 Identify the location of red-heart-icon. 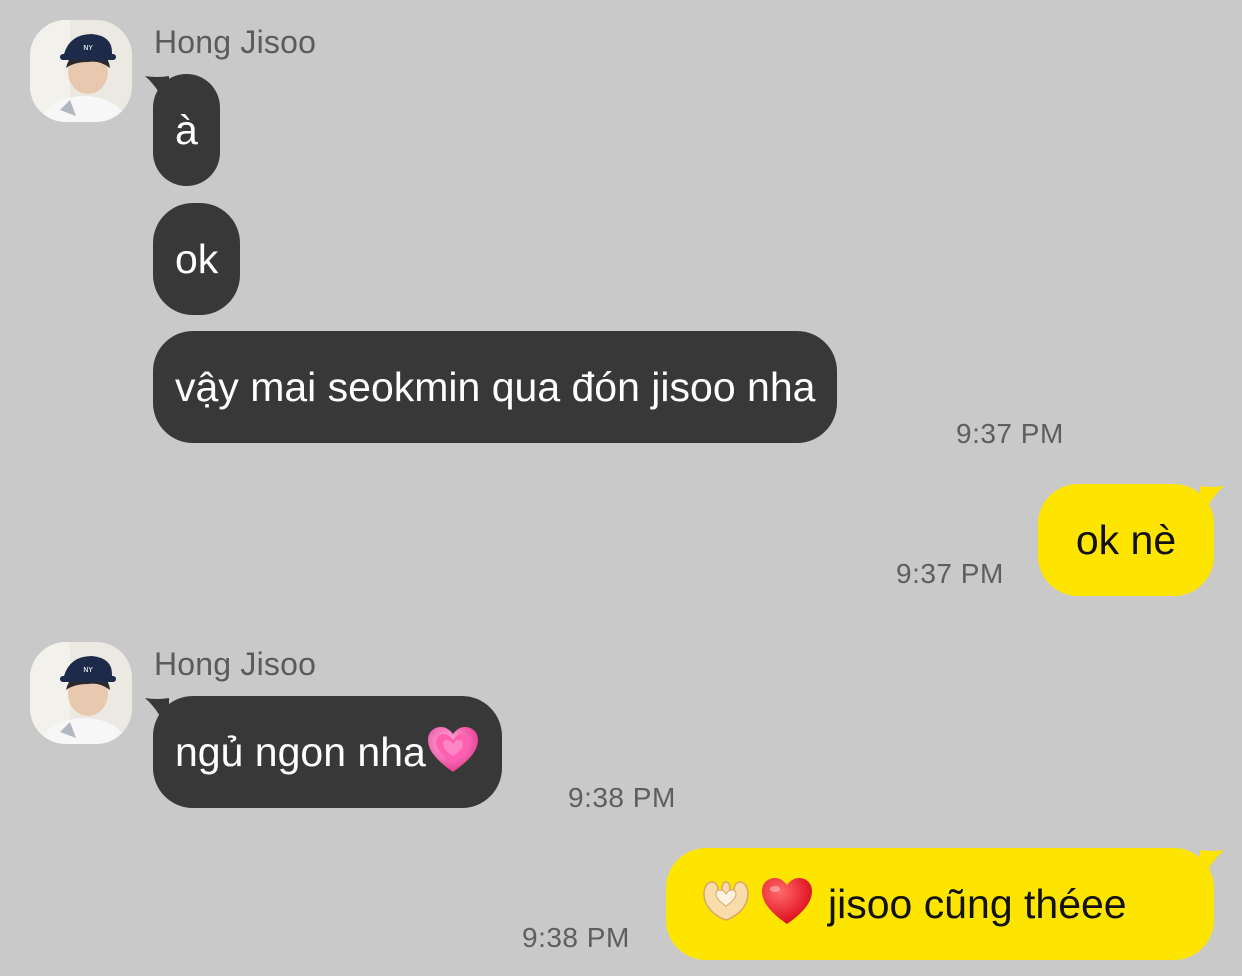
(787, 901).